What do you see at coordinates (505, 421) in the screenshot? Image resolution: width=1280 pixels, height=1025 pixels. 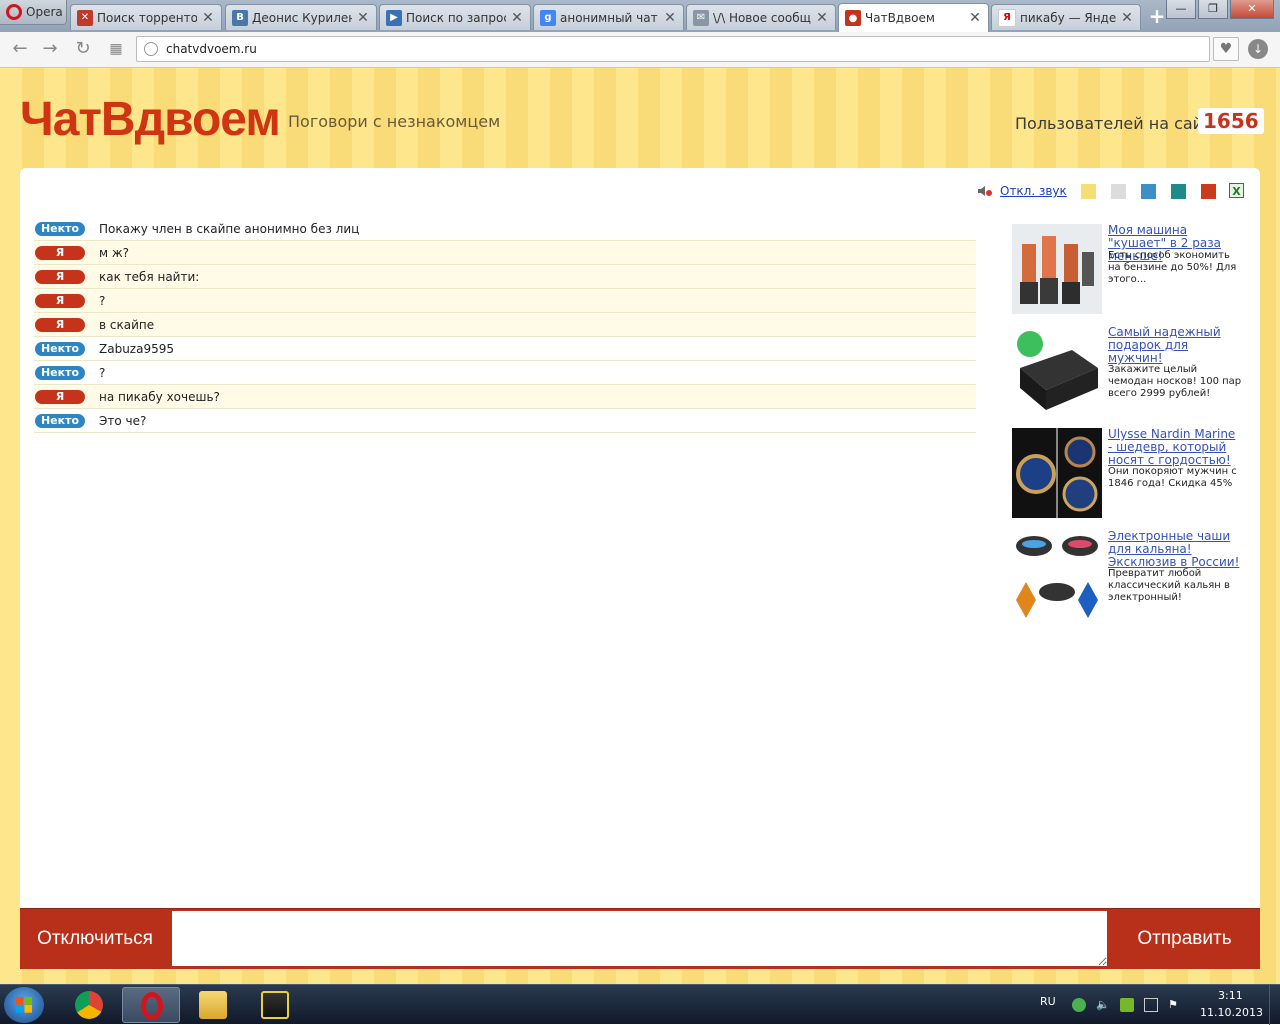 I see `chat-message: Некто Это че?` at bounding box center [505, 421].